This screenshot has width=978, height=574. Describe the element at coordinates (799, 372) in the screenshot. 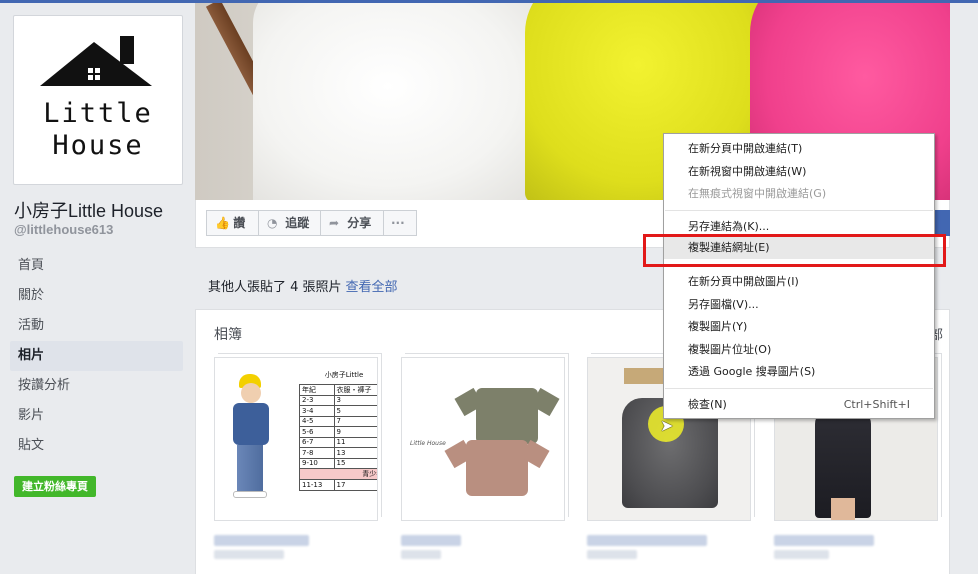

I see `menu-search-google-image: 透過 Google 搜尋圖片(S)` at that location.